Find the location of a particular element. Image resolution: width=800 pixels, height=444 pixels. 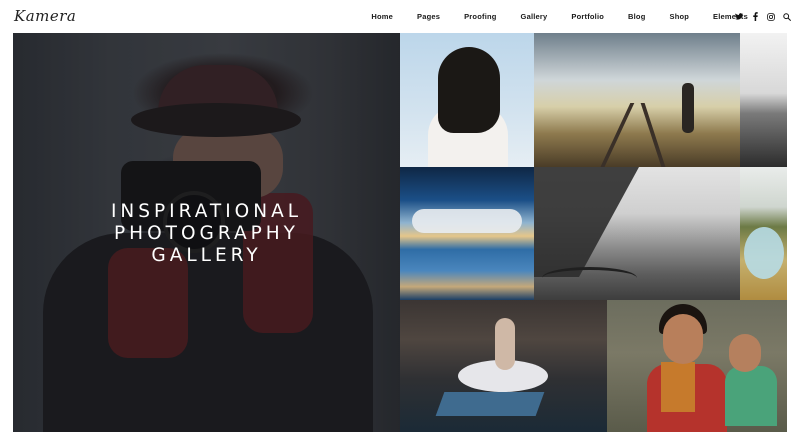

nav-item-home: Home is located at coordinates (382, 16).